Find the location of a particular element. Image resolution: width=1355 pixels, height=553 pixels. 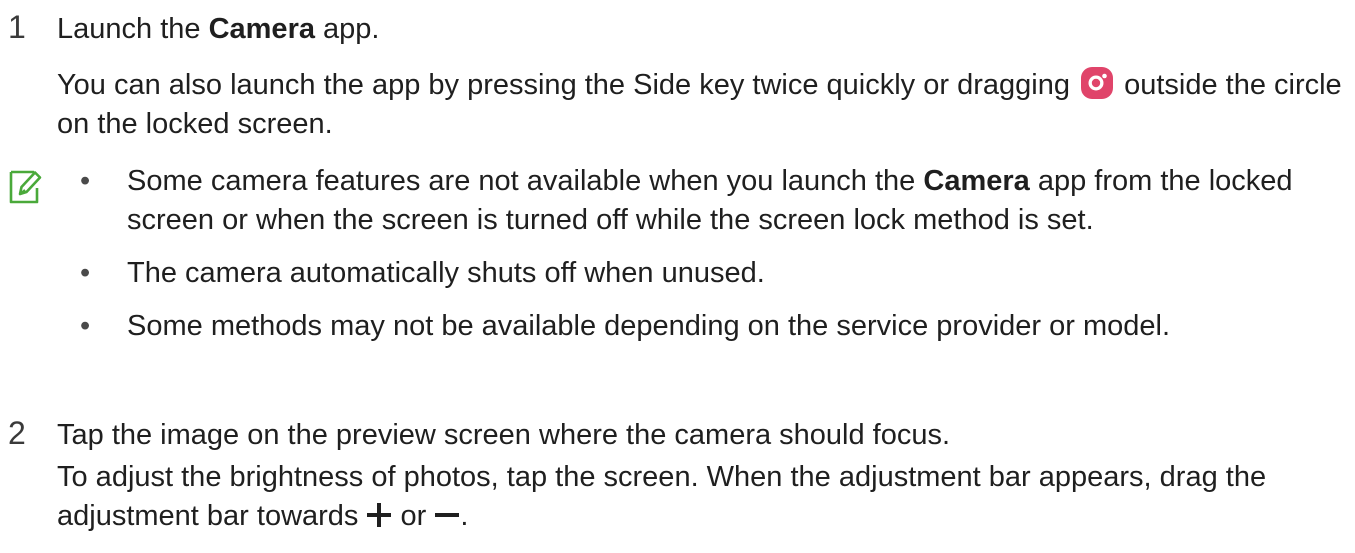

step-1-instruction: Launch the Camera app. is located at coordinates (702, 29).